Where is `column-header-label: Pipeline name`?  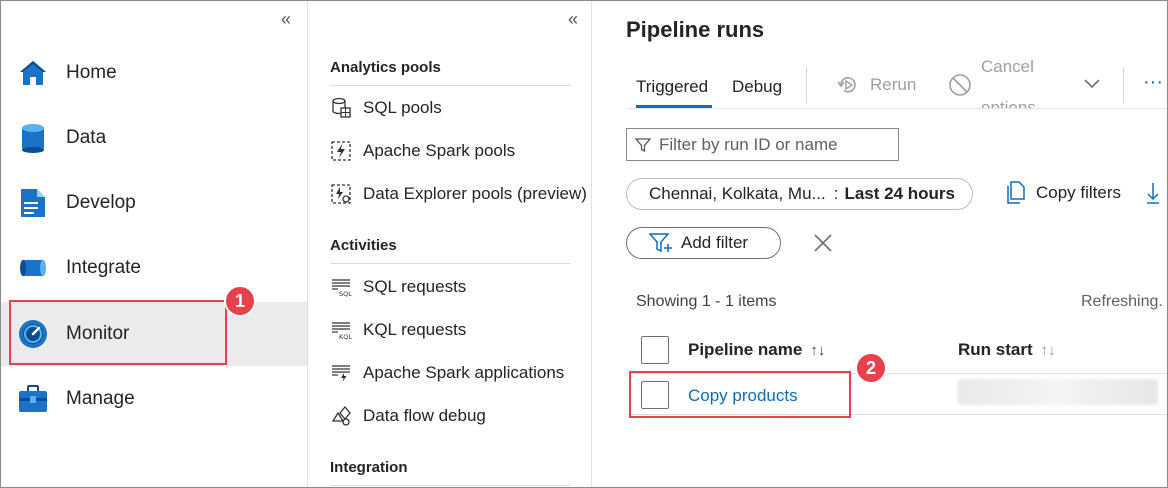
column-header-label: Pipeline name is located at coordinates (745, 349).